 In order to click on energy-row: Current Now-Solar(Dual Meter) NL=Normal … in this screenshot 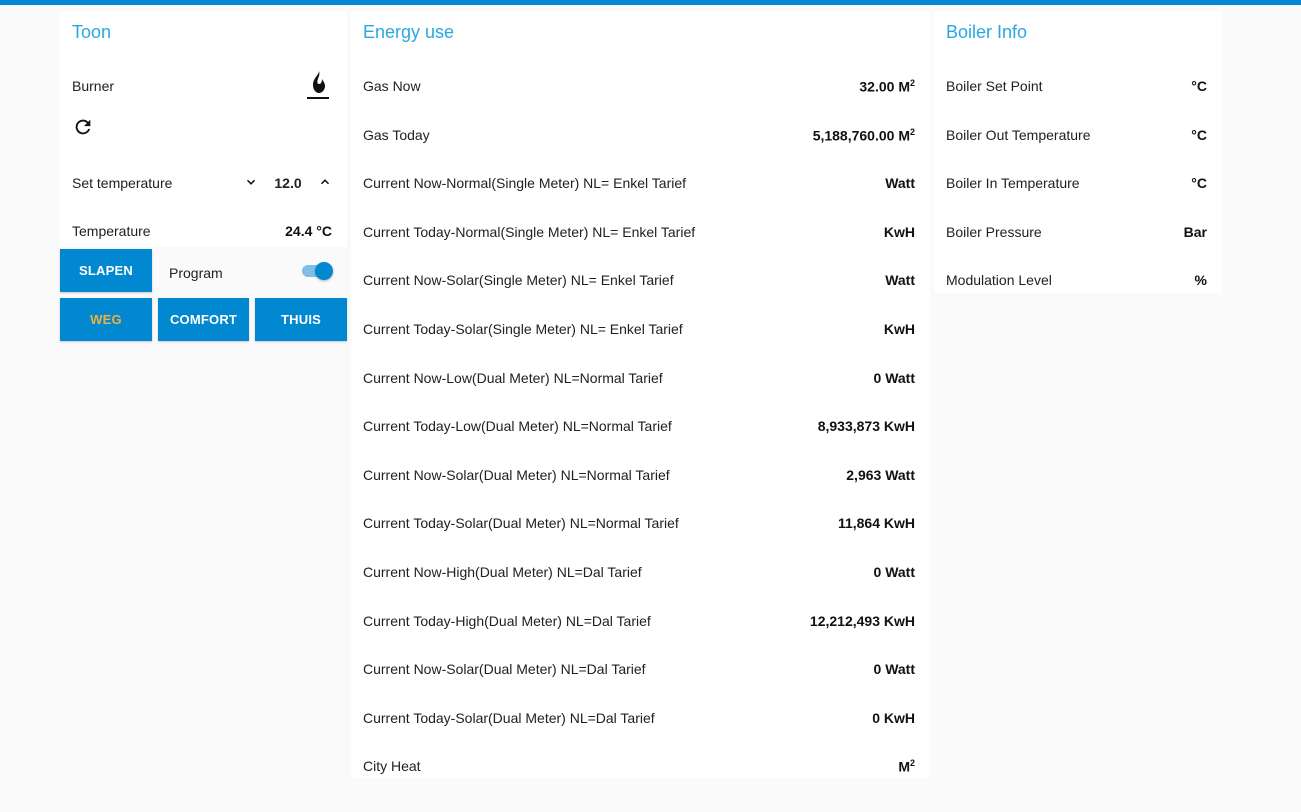, I will do `click(639, 476)`.